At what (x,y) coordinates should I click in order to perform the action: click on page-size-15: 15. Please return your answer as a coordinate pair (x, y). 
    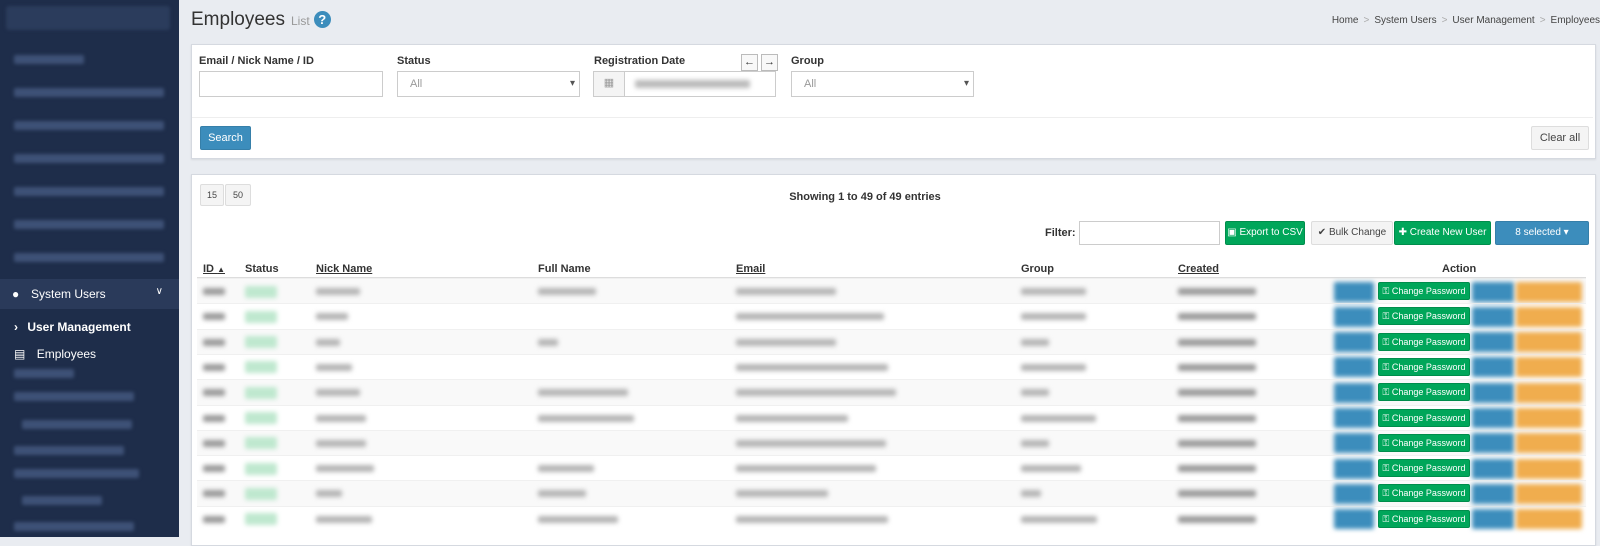
    Looking at the image, I should click on (212, 195).